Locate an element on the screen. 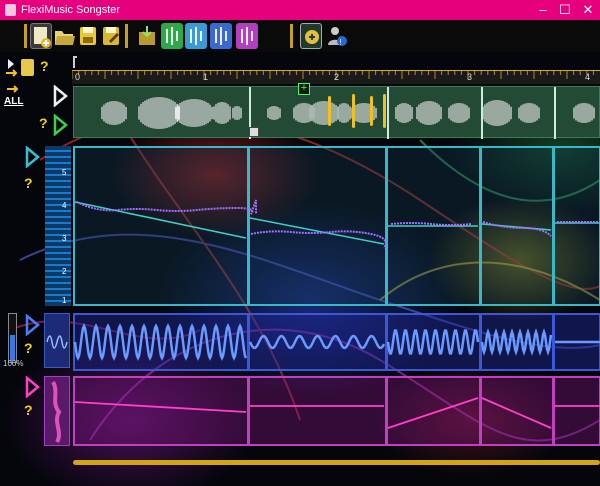  title-bar: FlexiMusic Songster – ☐ ✕ is located at coordinates (300, 10).